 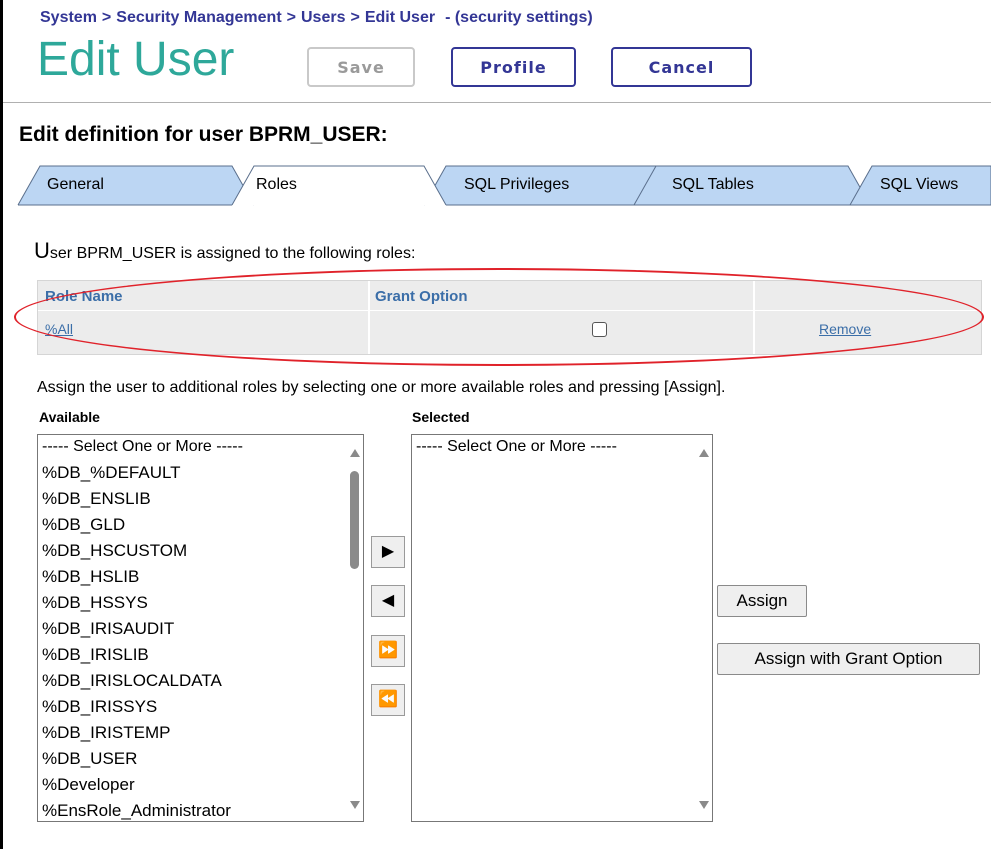 What do you see at coordinates (421, 296) in the screenshot?
I see `column-header-grant-option: Grant Option` at bounding box center [421, 296].